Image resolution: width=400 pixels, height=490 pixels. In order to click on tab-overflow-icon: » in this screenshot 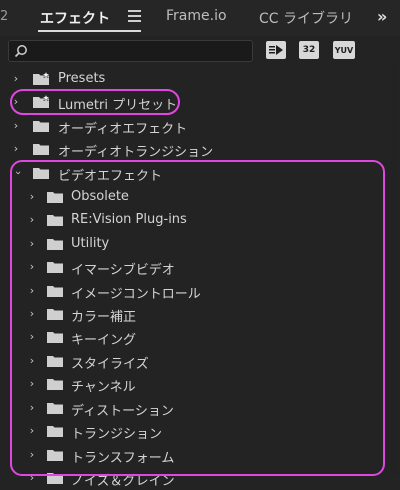, I will do `click(382, 16)`.